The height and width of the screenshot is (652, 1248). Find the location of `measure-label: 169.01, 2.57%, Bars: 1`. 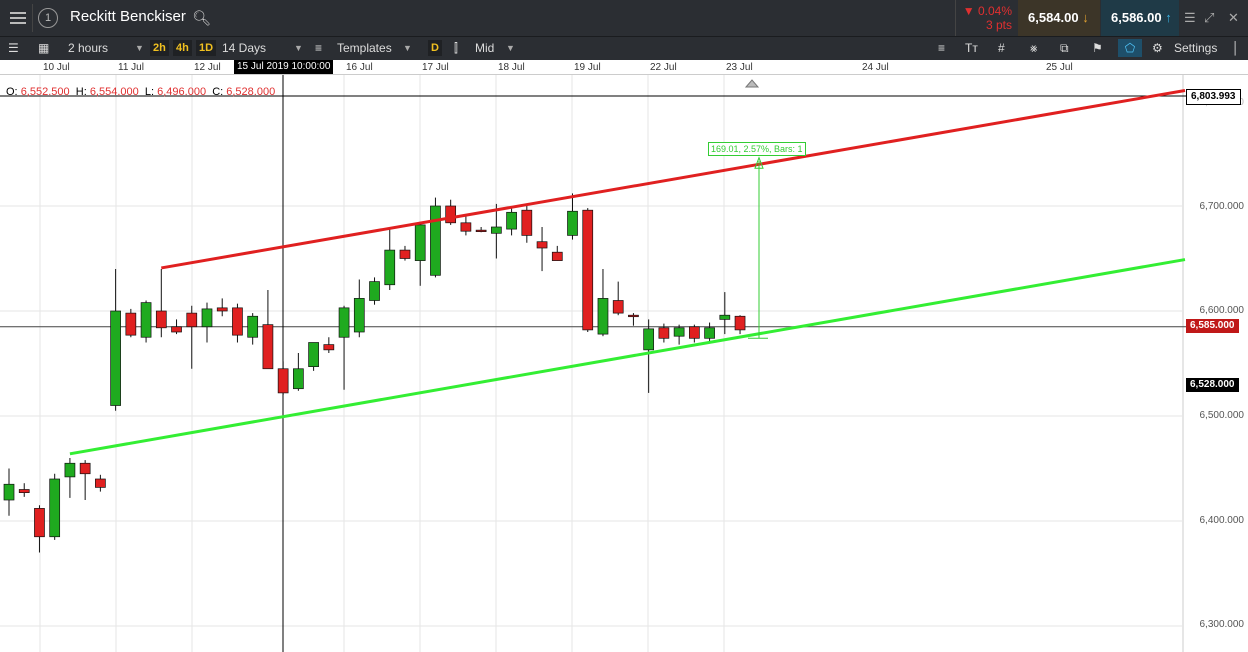

measure-label: 169.01, 2.57%, Bars: 1 is located at coordinates (757, 149).